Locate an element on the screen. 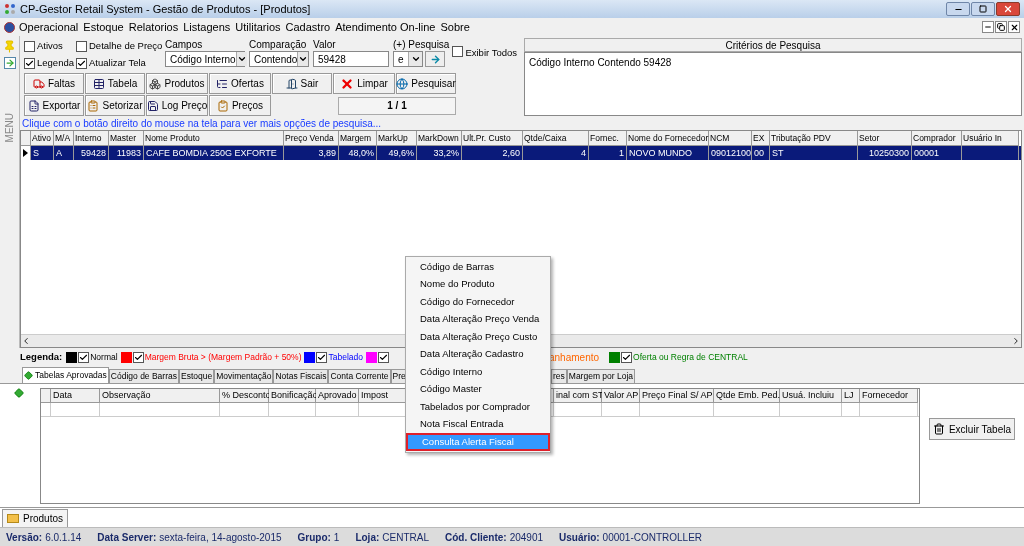 The width and height of the screenshot is (1024, 546). toolbar-button: Faltas is located at coordinates (54, 83).